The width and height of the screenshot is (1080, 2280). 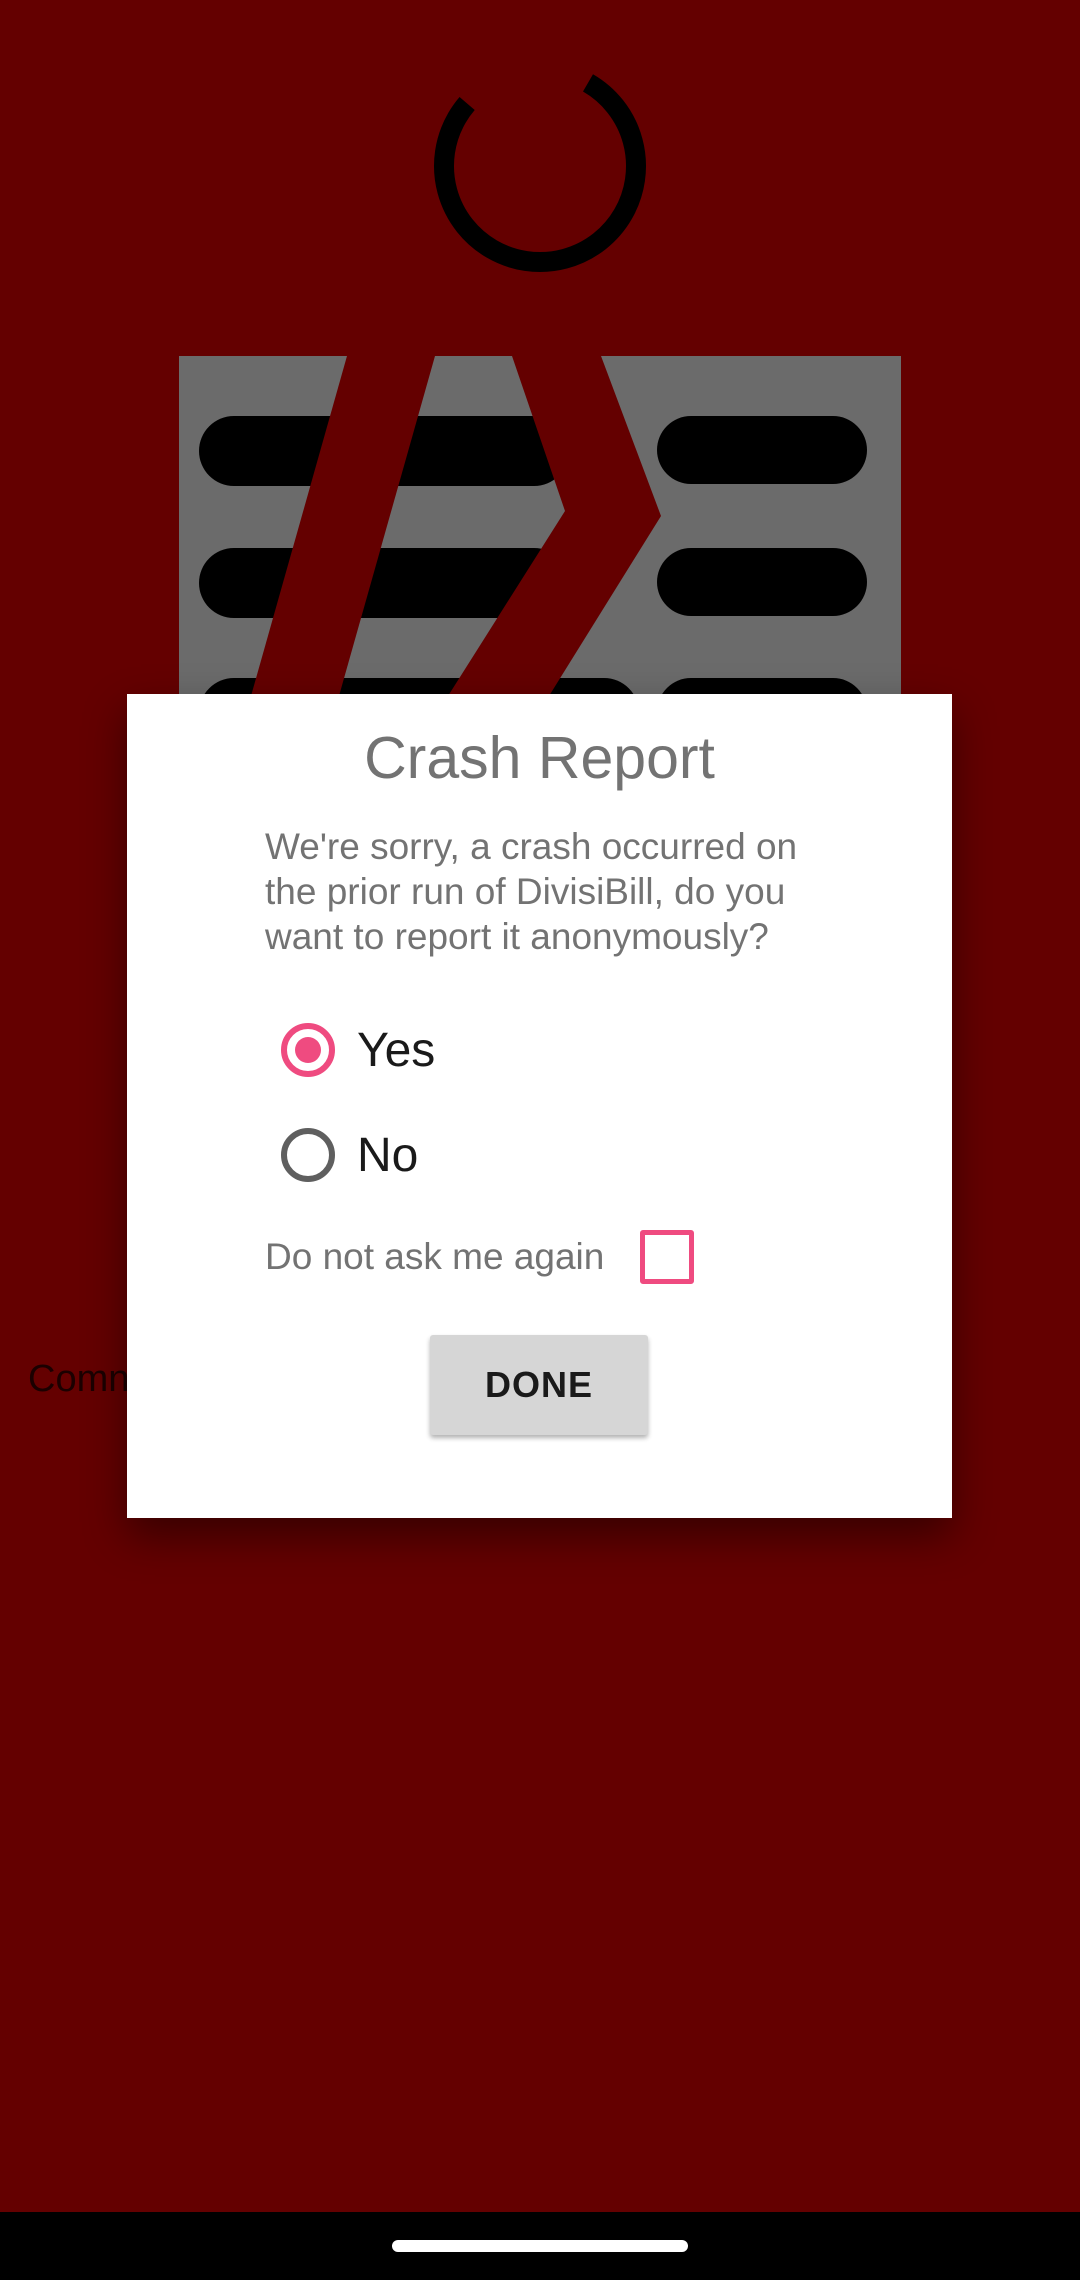 I want to click on do-not-ask-label: Do not ask me again, so click(x=435, y=1256).